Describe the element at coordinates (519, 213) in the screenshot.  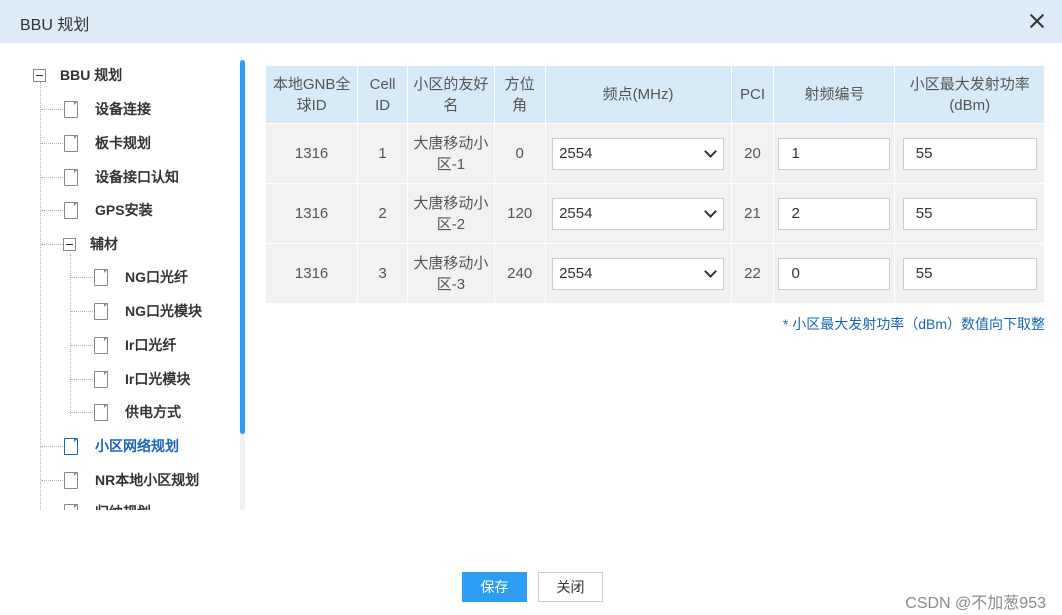
I see `cell-azimuth: 120` at that location.